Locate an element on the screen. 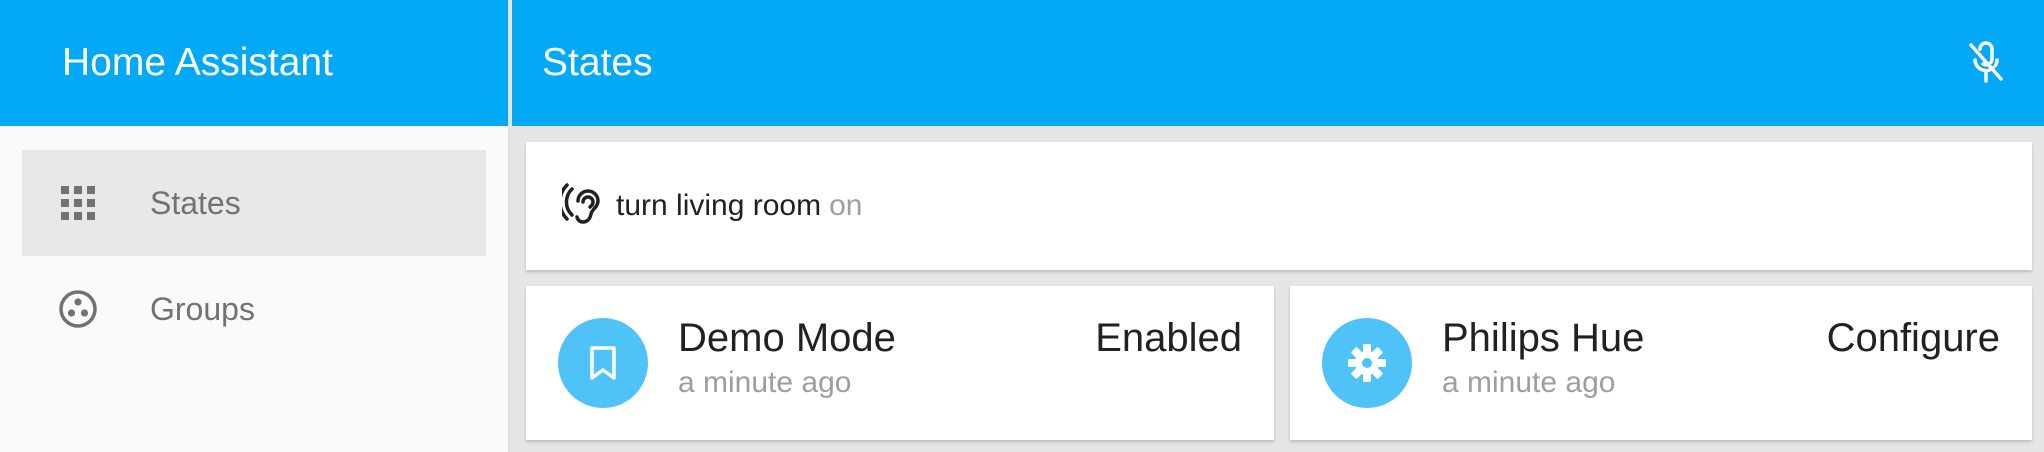 The height and width of the screenshot is (452, 2044). sidebar-item-groups: Groups is located at coordinates (254, 309).